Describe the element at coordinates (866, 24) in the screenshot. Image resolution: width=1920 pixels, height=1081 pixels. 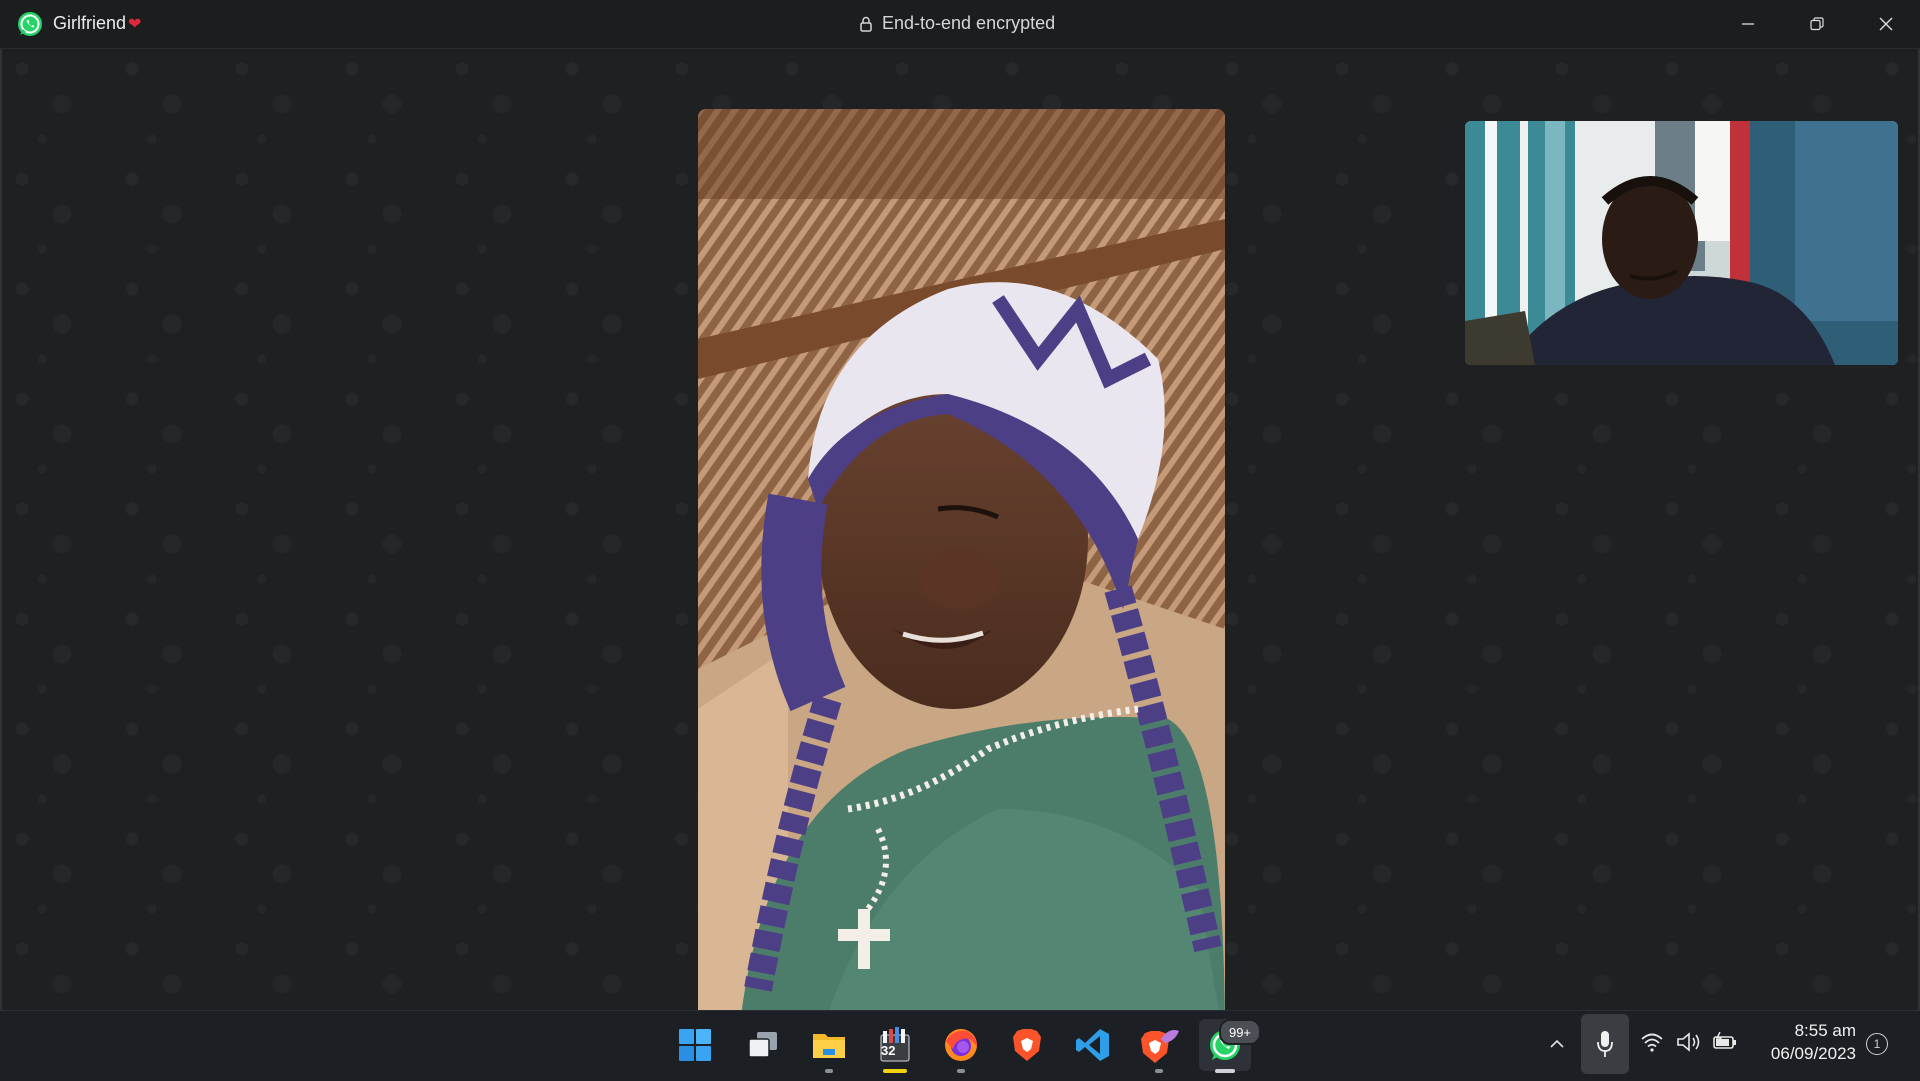
I see `lock-icon` at that location.